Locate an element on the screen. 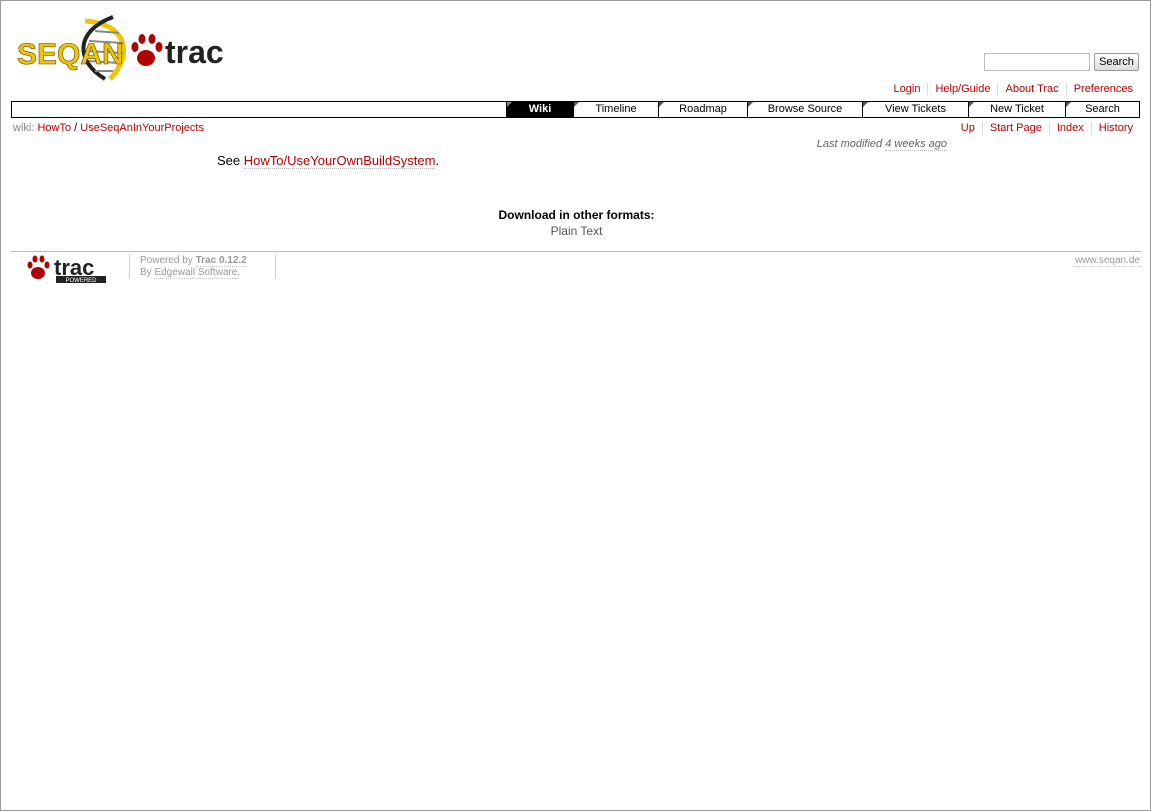 This screenshot has width=1151, height=811. search-button: Search is located at coordinates (1116, 62).